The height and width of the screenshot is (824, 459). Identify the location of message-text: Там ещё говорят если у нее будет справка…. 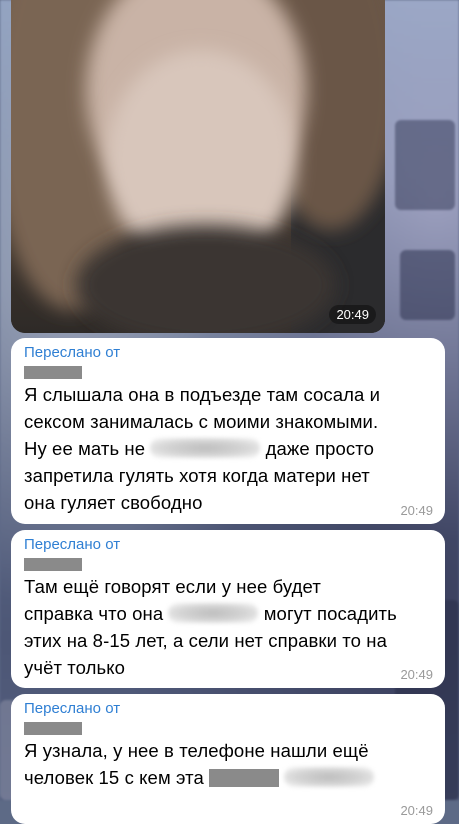
(228, 627).